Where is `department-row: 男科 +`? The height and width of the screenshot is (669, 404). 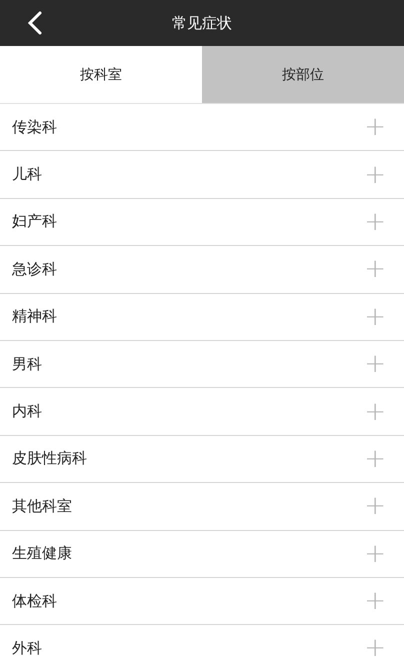
department-row: 男科 + is located at coordinates (202, 364).